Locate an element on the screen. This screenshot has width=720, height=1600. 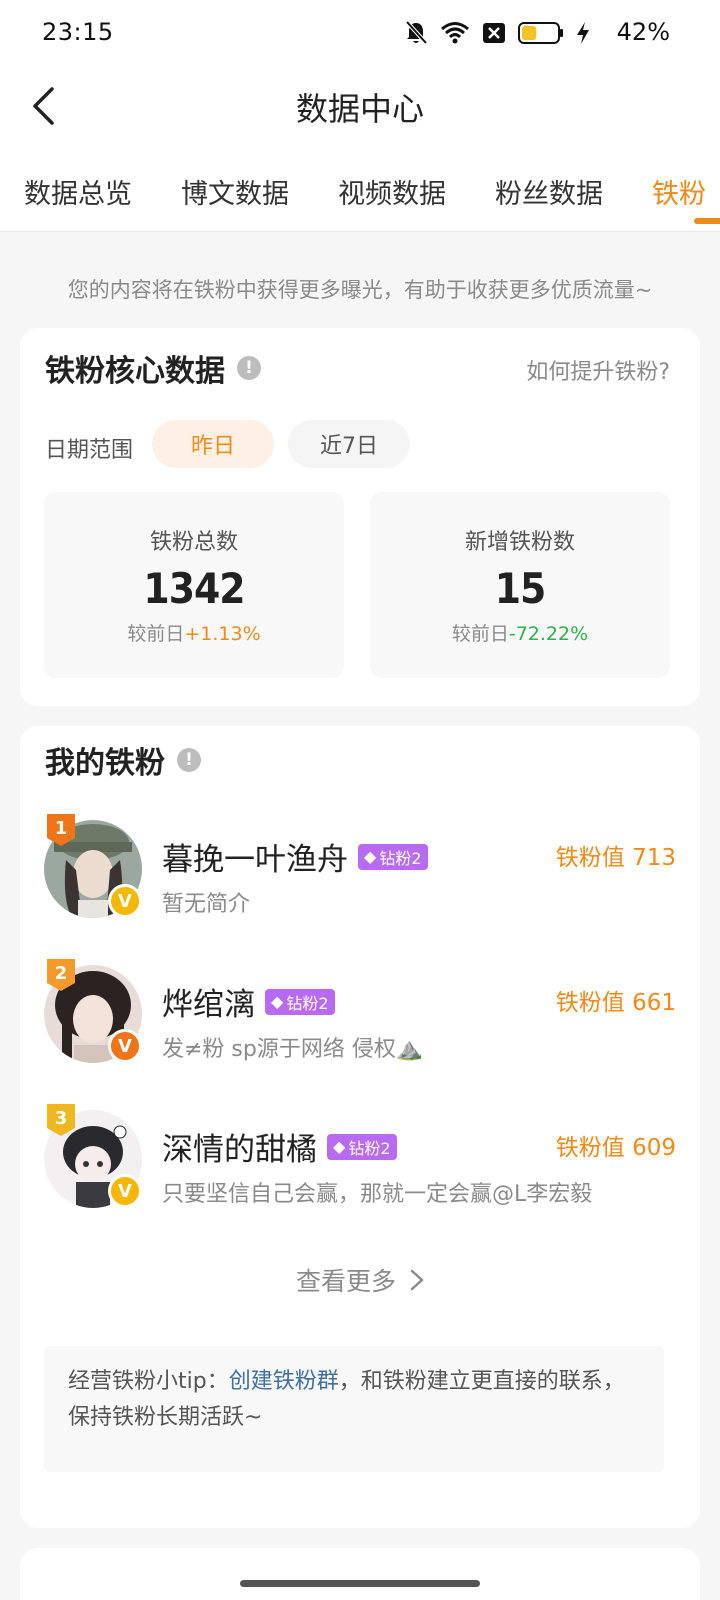
help-link: 如何提升铁粉? is located at coordinates (598, 370).